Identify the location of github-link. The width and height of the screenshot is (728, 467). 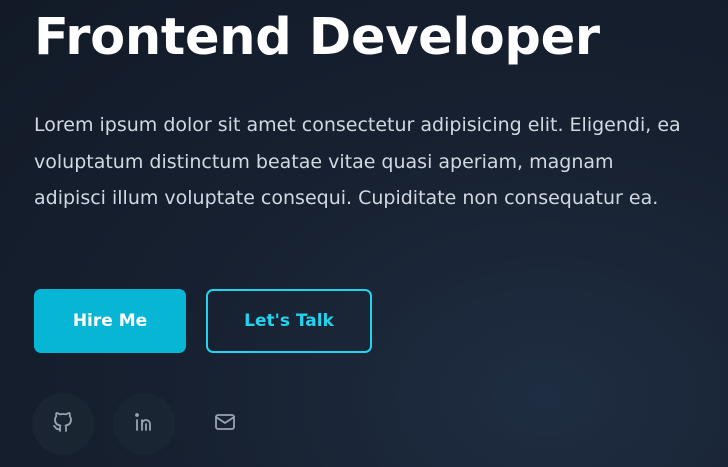
(63, 424).